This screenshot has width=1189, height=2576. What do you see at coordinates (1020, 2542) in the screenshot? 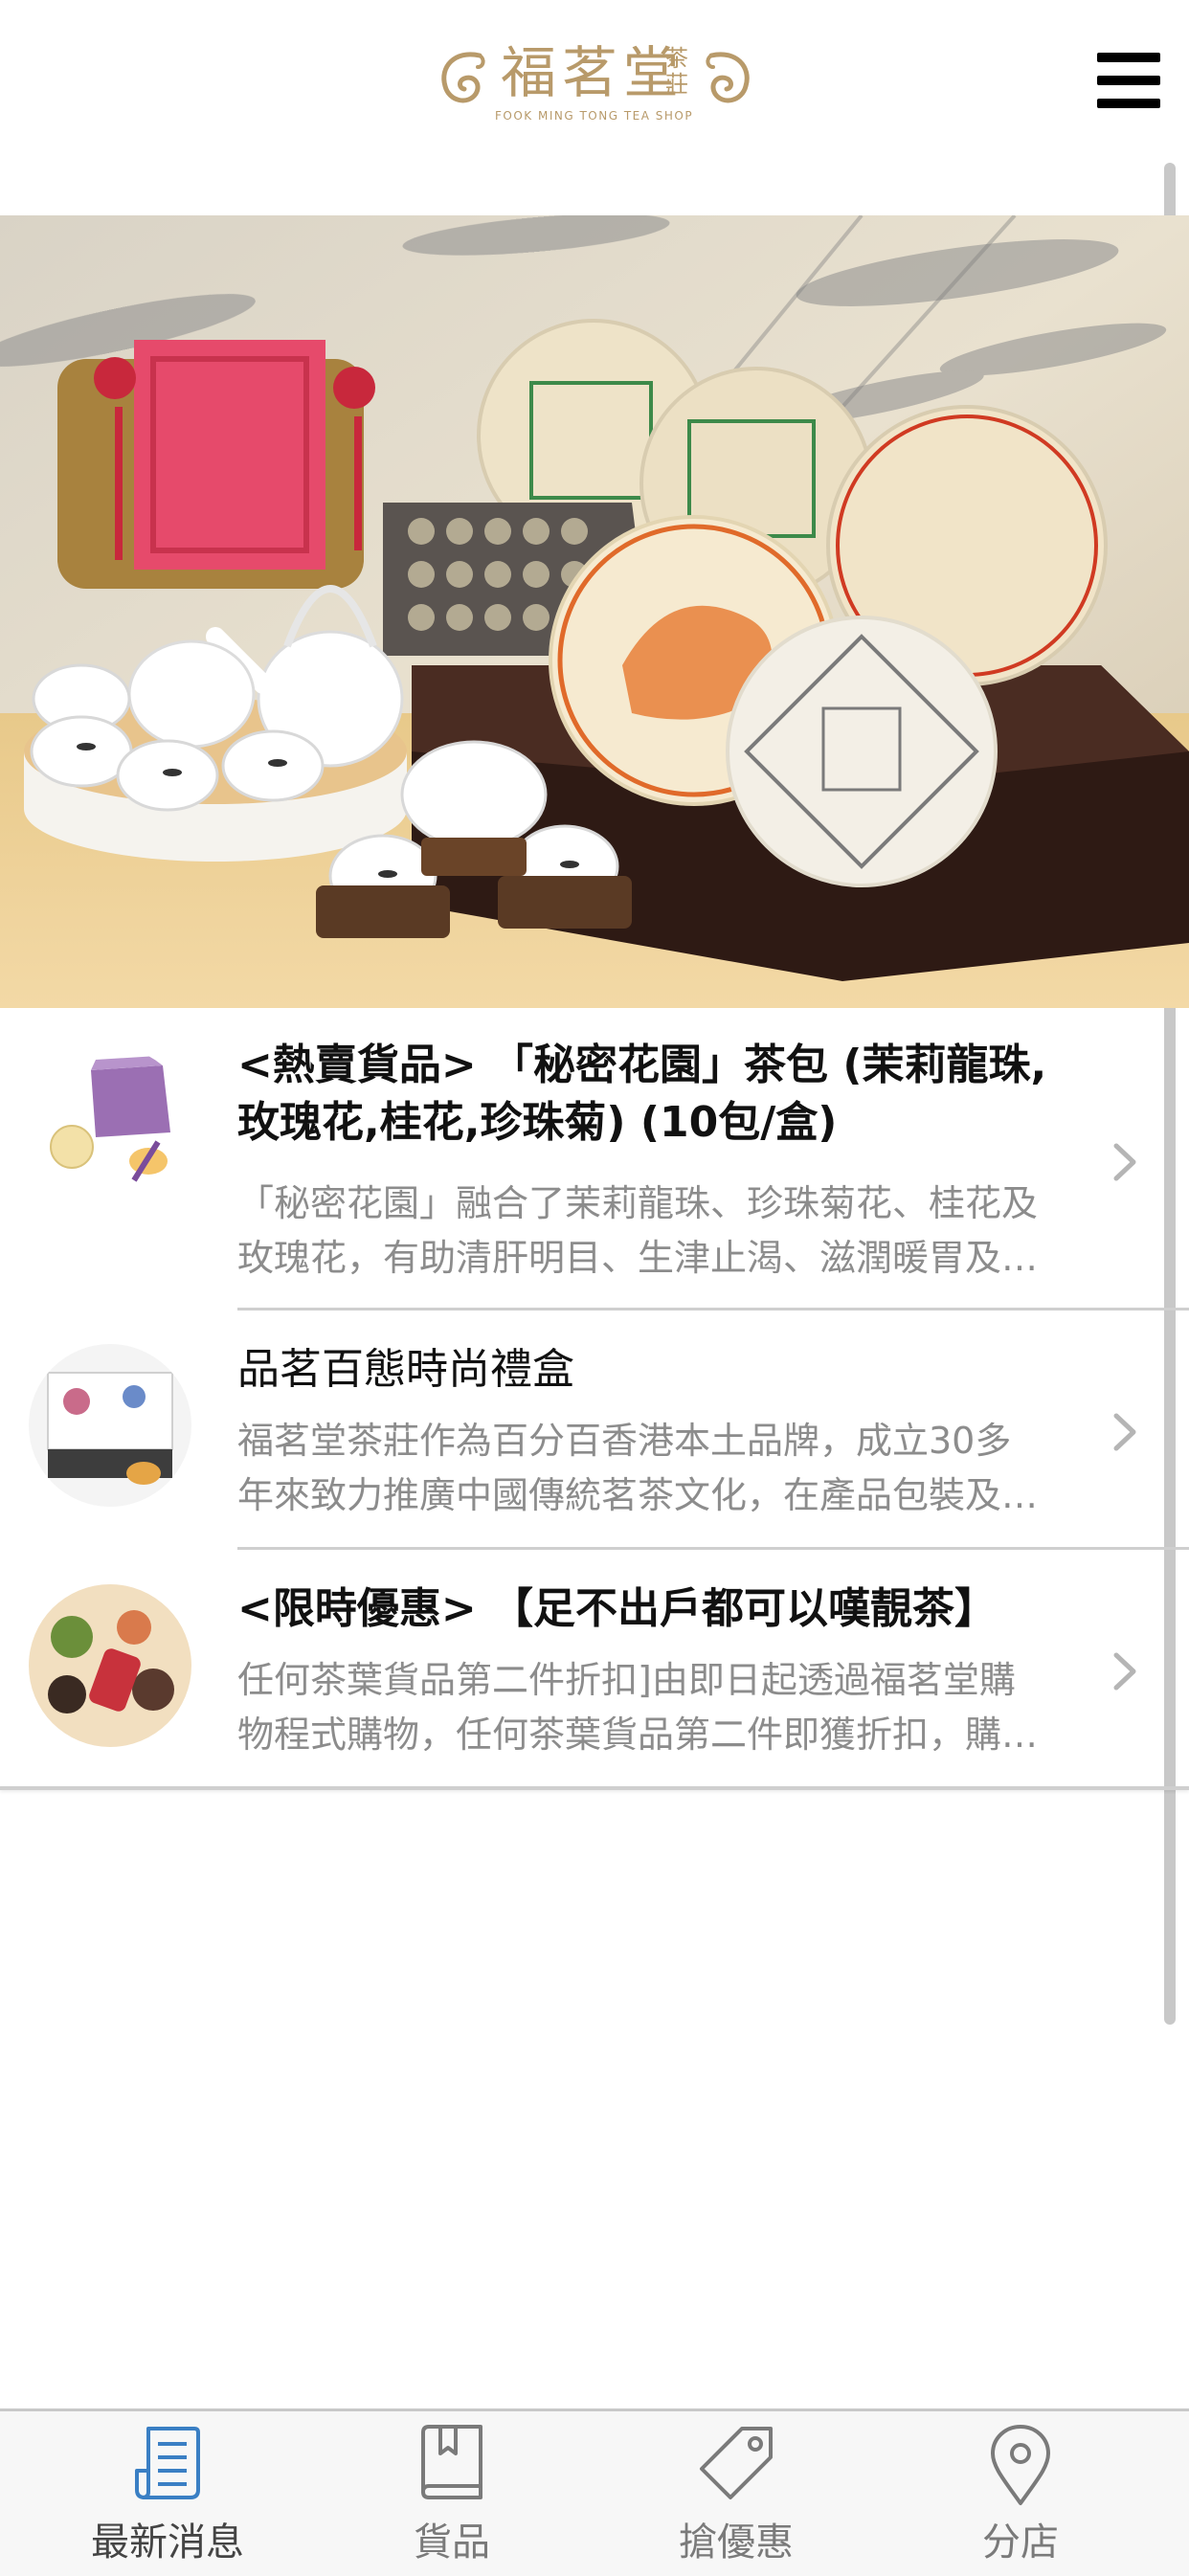
I see `tab-label: 分店` at bounding box center [1020, 2542].